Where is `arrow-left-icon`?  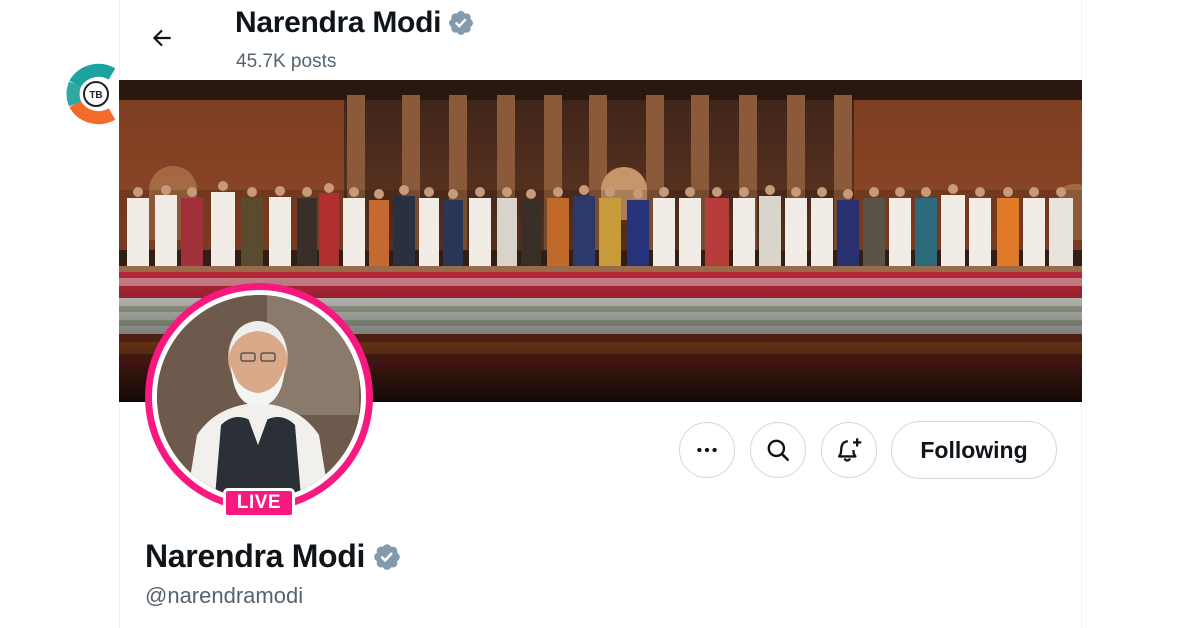 arrow-left-icon is located at coordinates (161, 38).